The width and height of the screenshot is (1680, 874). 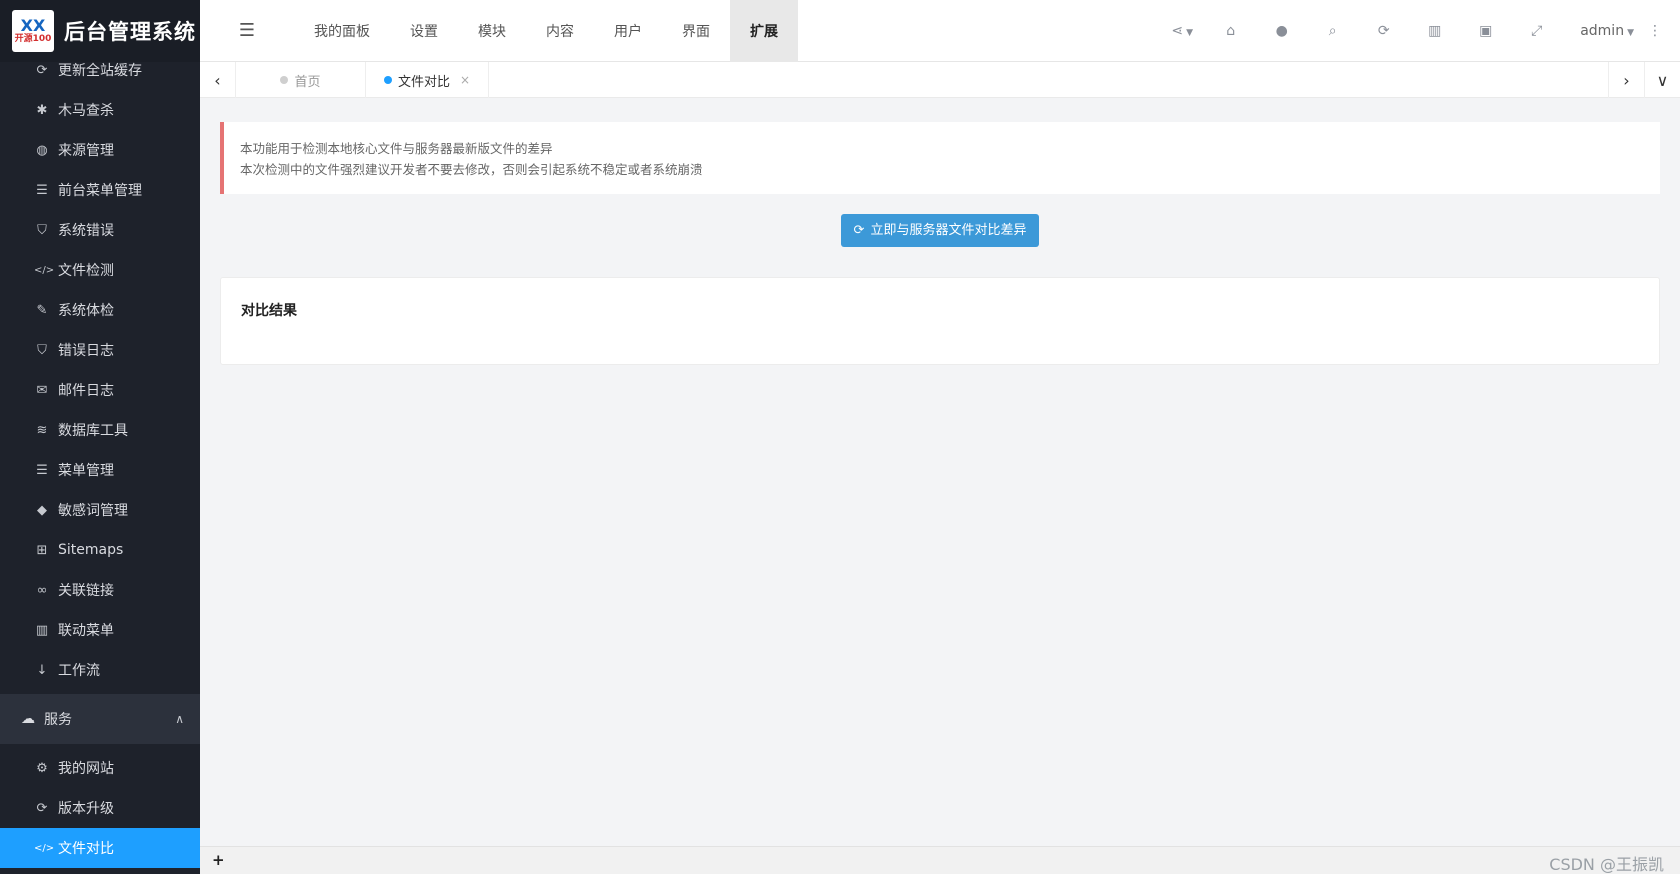 I want to click on tab-dot, so click(x=284, y=80).